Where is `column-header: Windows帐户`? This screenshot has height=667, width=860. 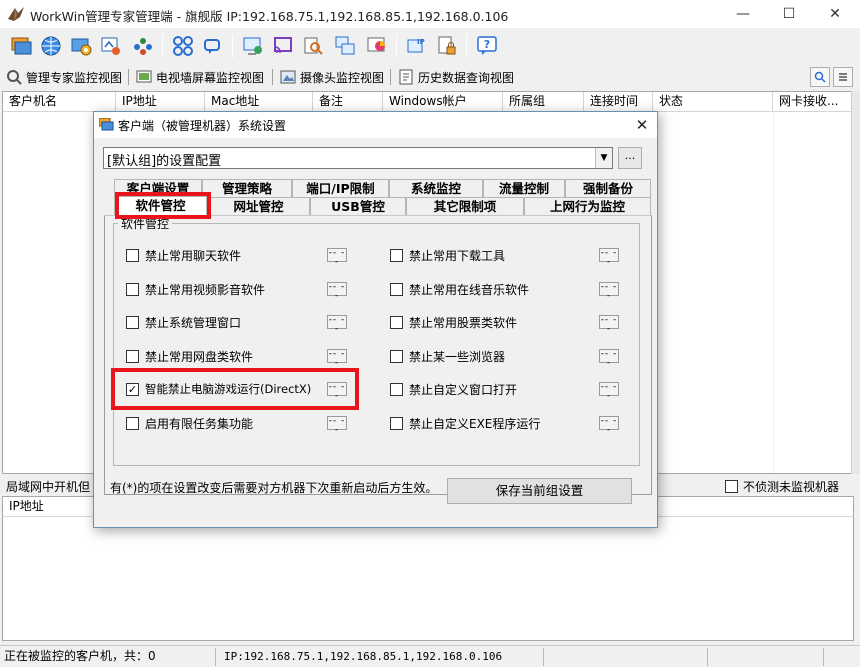
column-header: Windows帐户 is located at coordinates (443, 102).